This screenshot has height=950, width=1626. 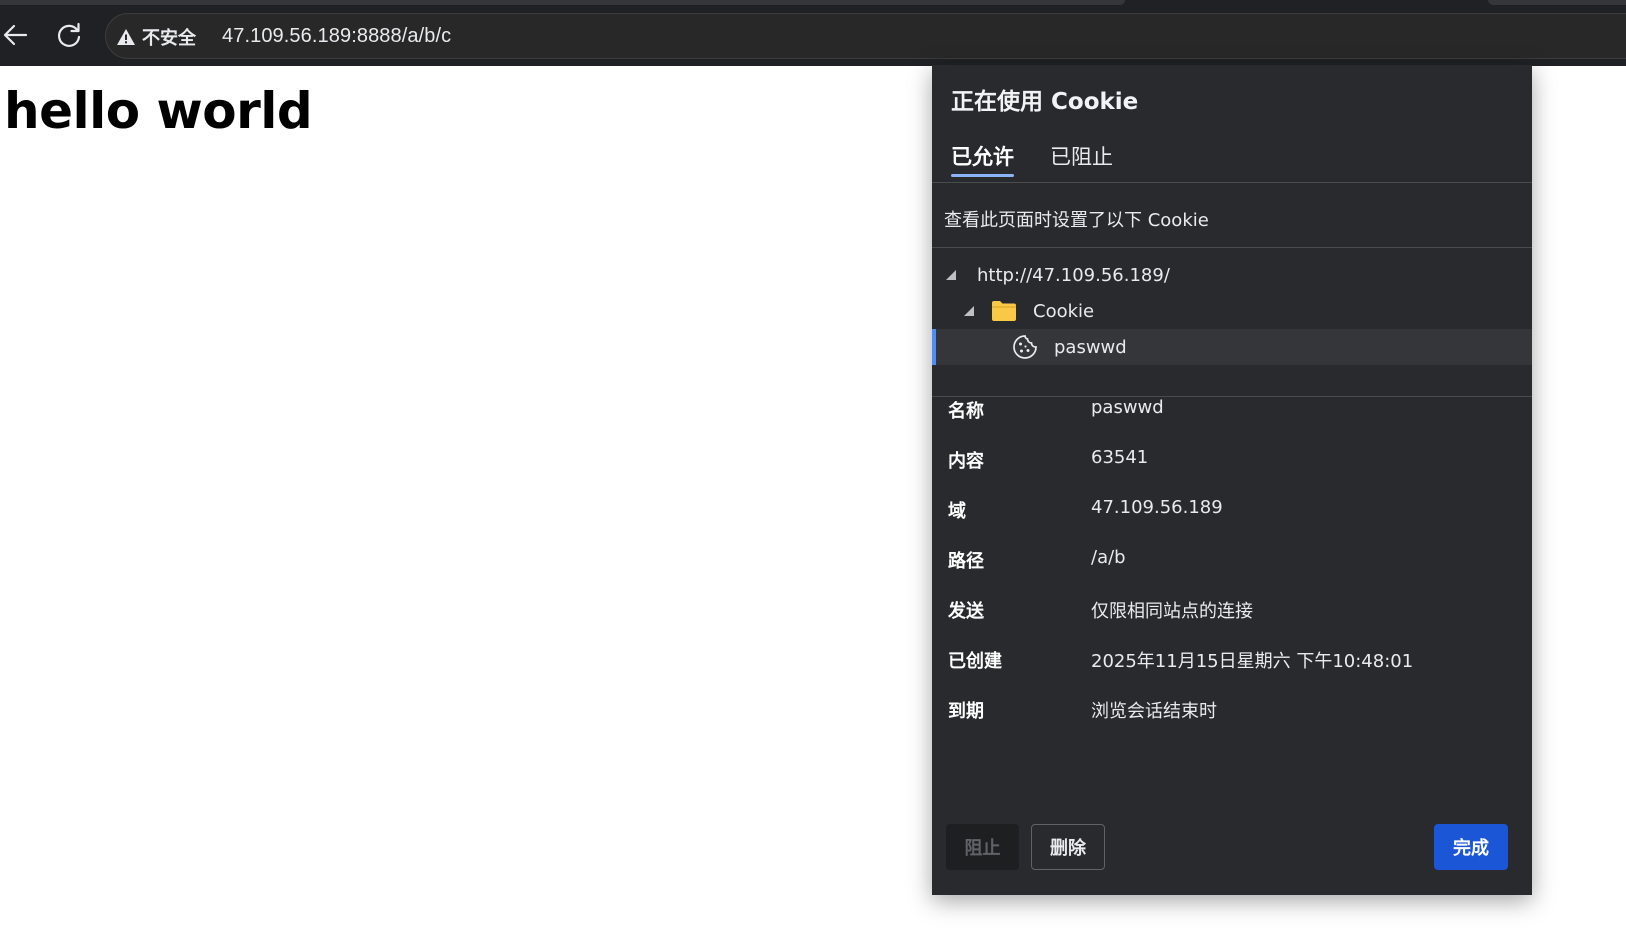 I want to click on detail-label-content: 内容, so click(x=966, y=461).